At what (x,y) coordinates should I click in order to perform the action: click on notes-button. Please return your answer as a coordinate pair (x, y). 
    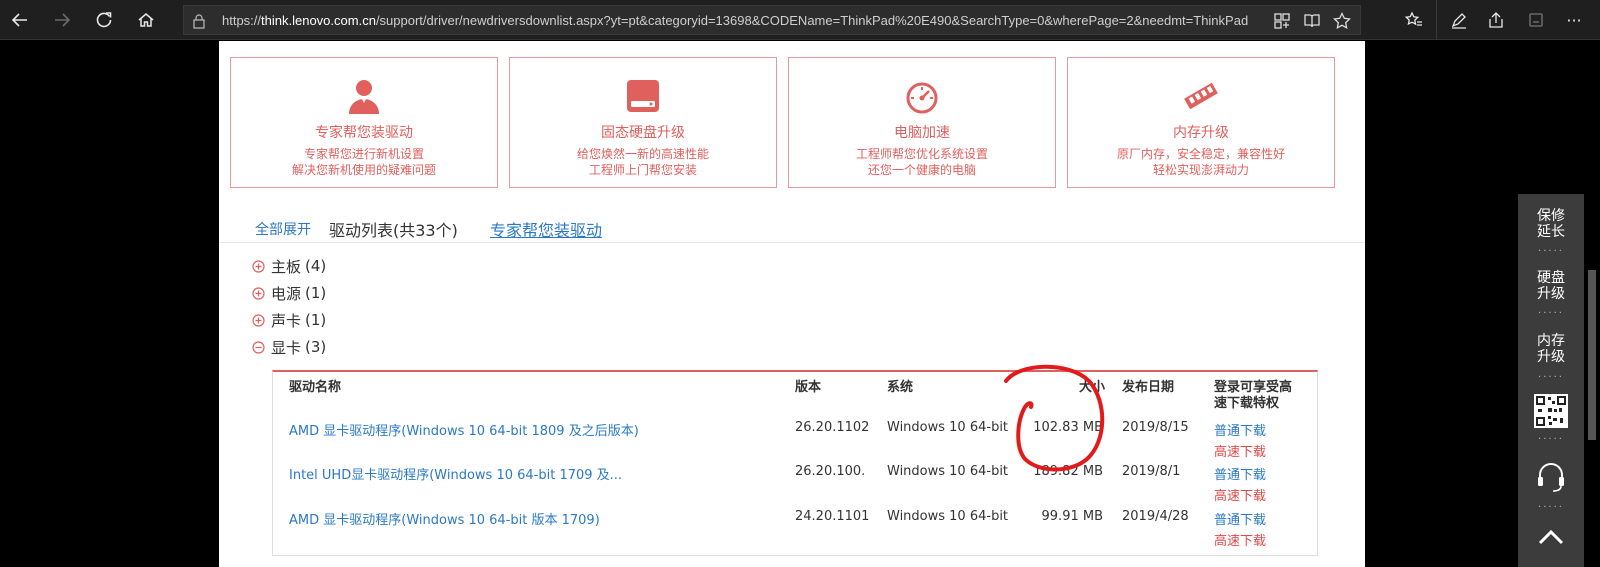
    Looking at the image, I should click on (1459, 20).